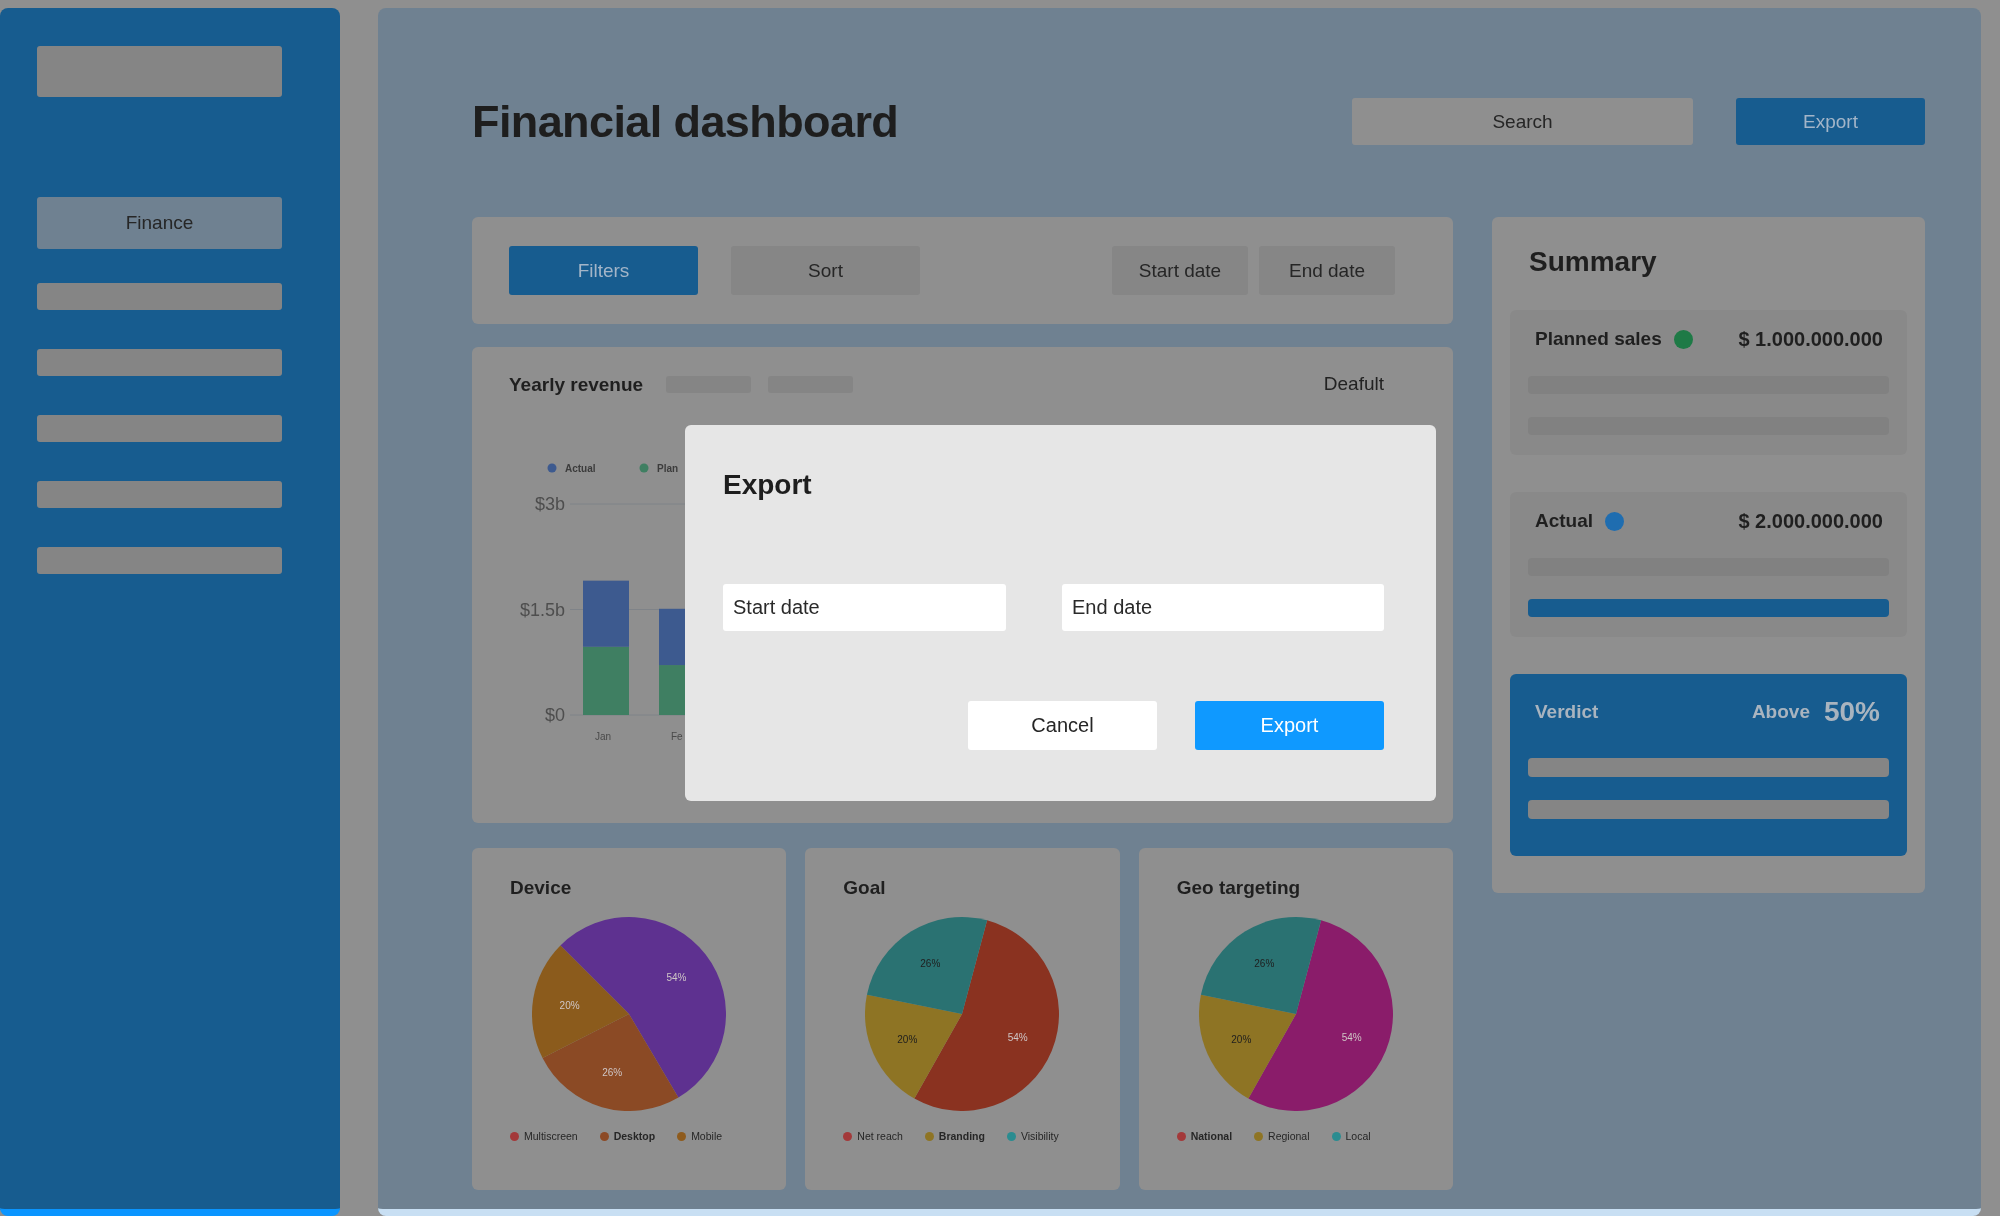 This screenshot has height=1216, width=2000. What do you see at coordinates (1223, 607) in the screenshot?
I see `date-field: End date` at bounding box center [1223, 607].